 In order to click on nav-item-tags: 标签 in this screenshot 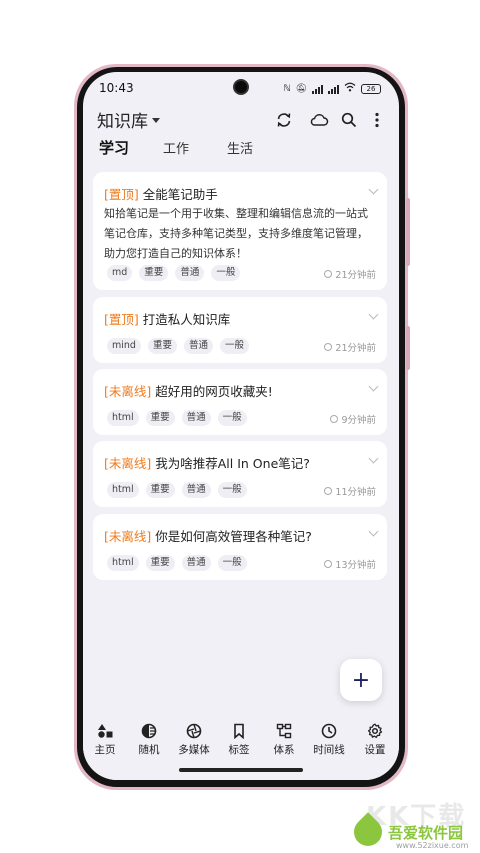, I will do `click(239, 739)`.